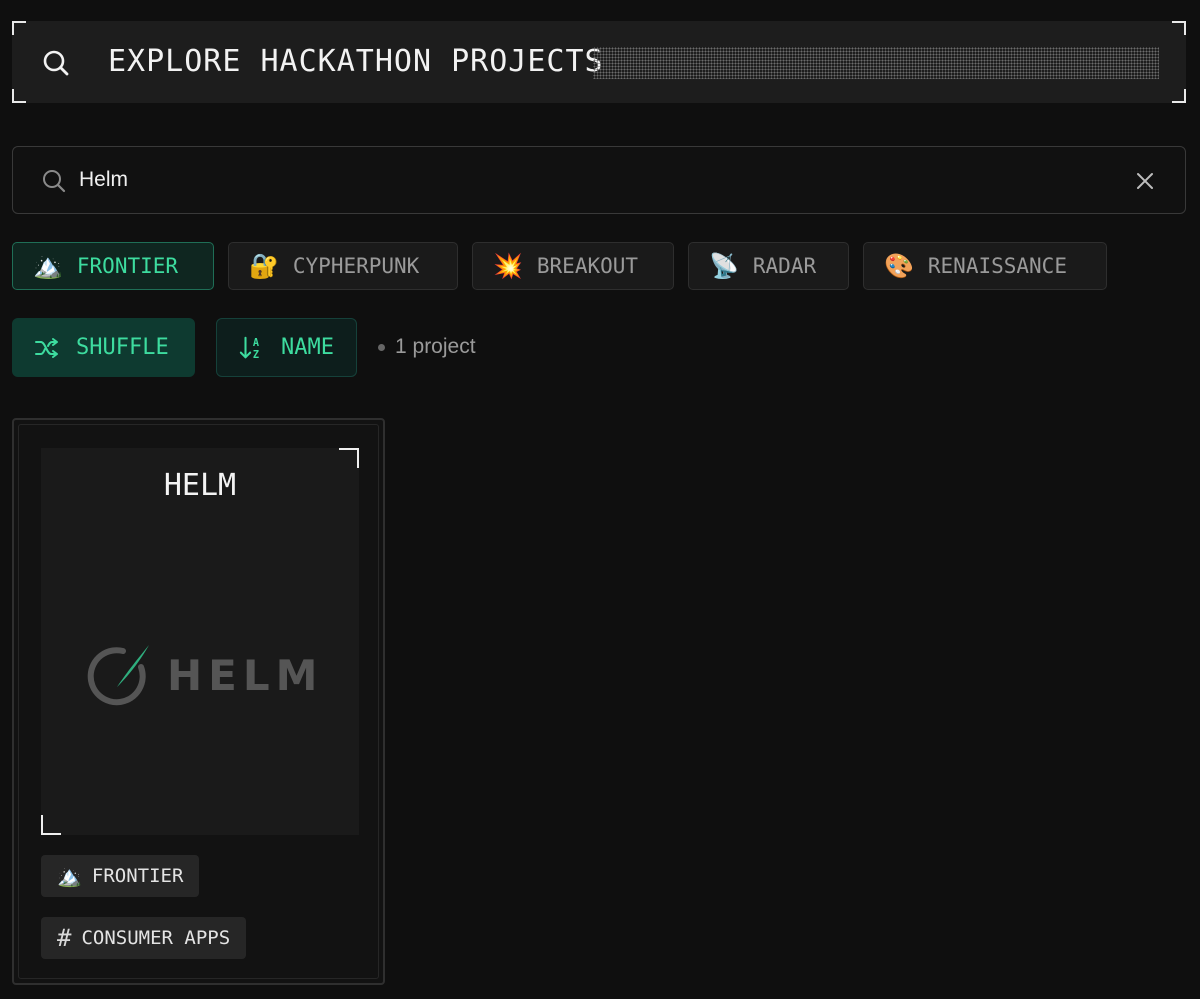 Image resolution: width=1200 pixels, height=999 pixels. What do you see at coordinates (356, 266) in the screenshot?
I see `track-chip-label: CYPHERPUNK` at bounding box center [356, 266].